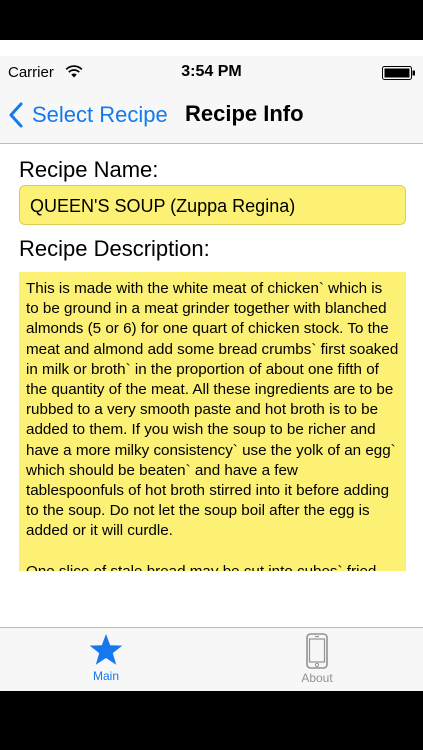 The image size is (423, 750). Describe the element at coordinates (100, 114) in the screenshot. I see `back-button-label: Select Recipe` at that location.